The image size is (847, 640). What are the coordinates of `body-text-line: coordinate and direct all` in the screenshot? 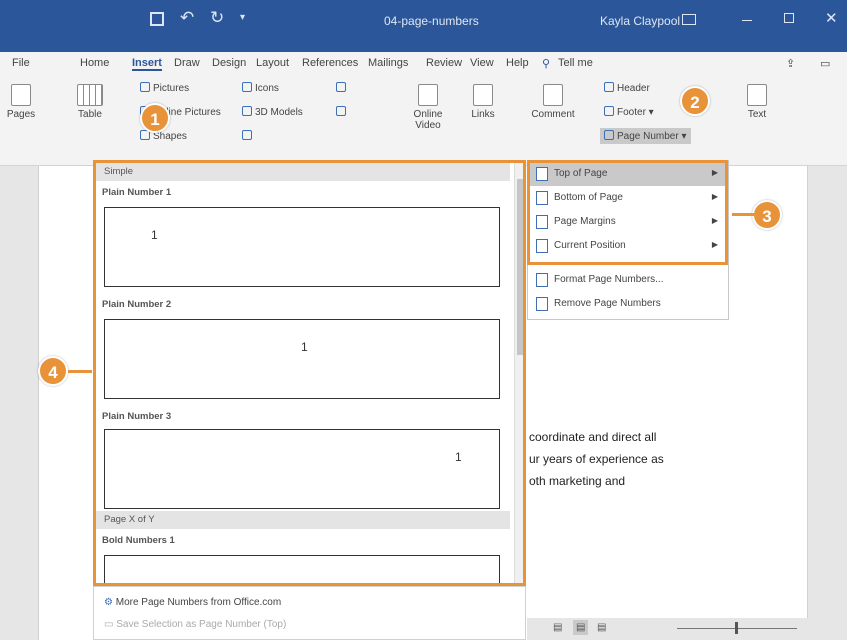 It's located at (593, 437).